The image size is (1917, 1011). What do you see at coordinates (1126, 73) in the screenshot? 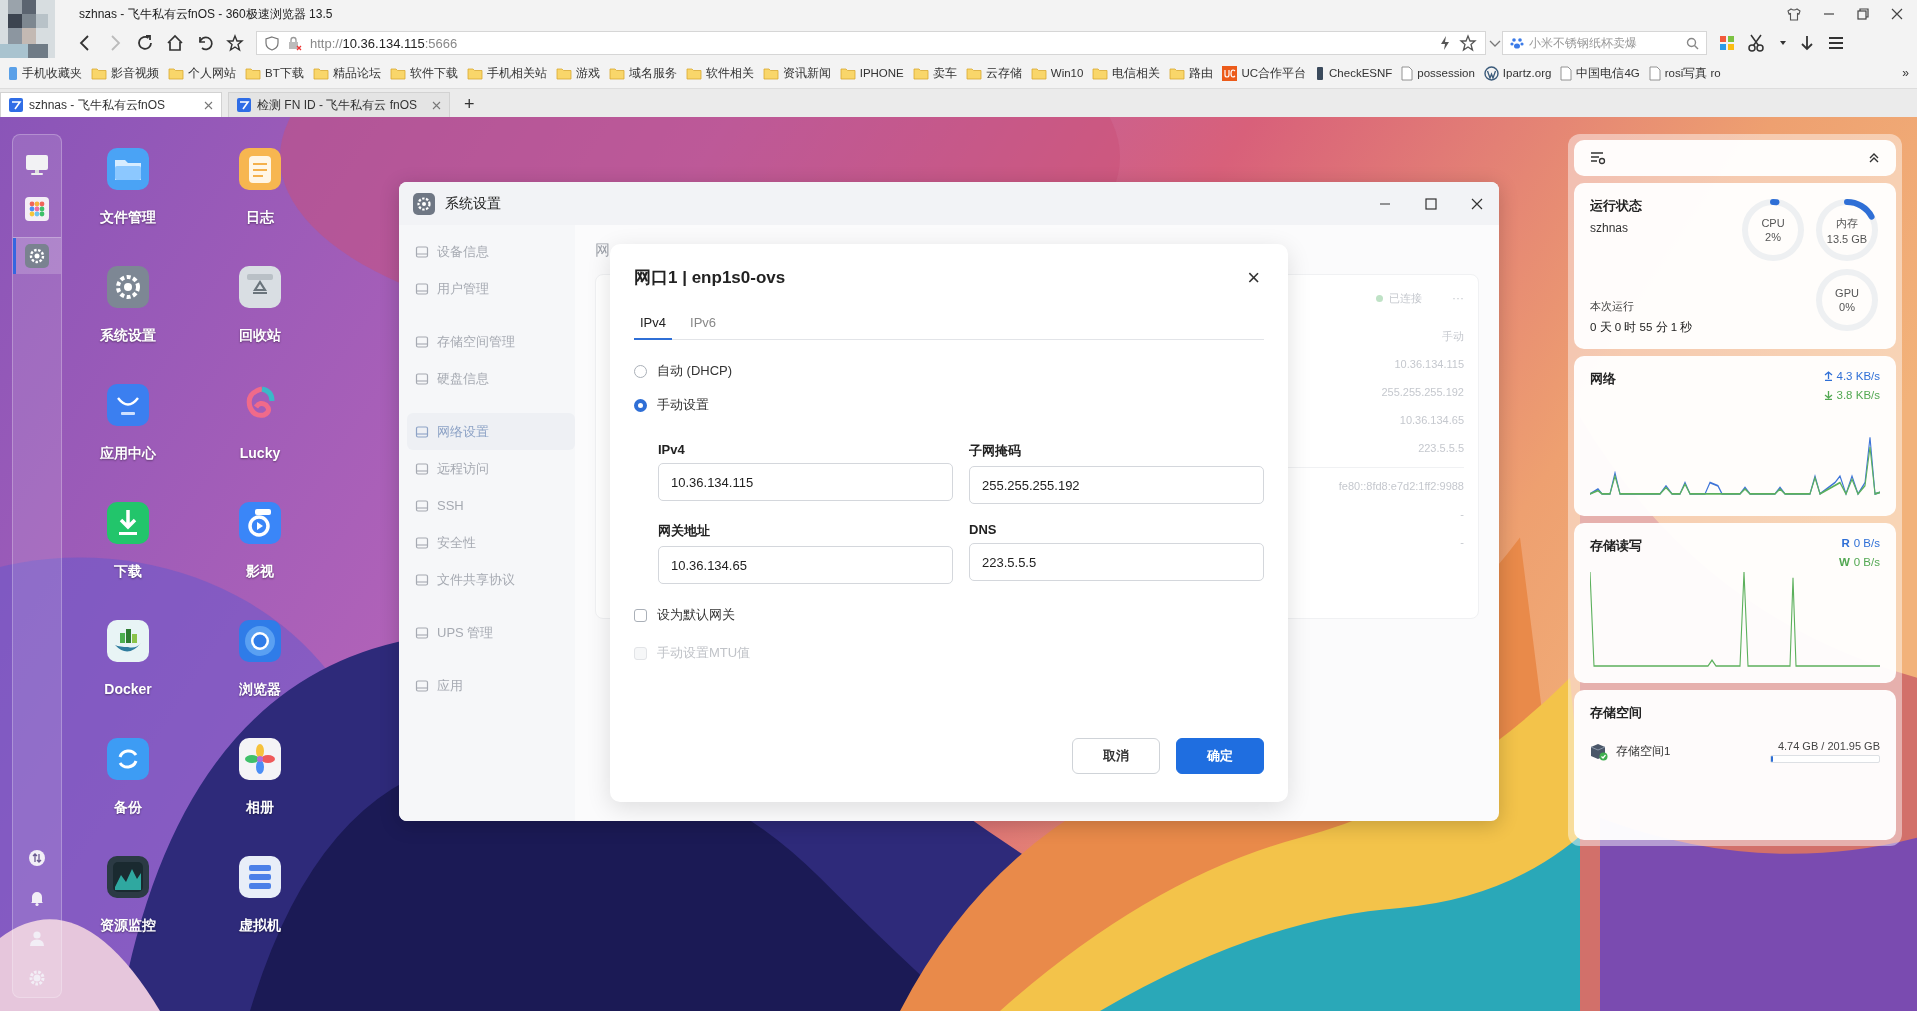
I see `bookmark-link: 电信相关` at bounding box center [1126, 73].